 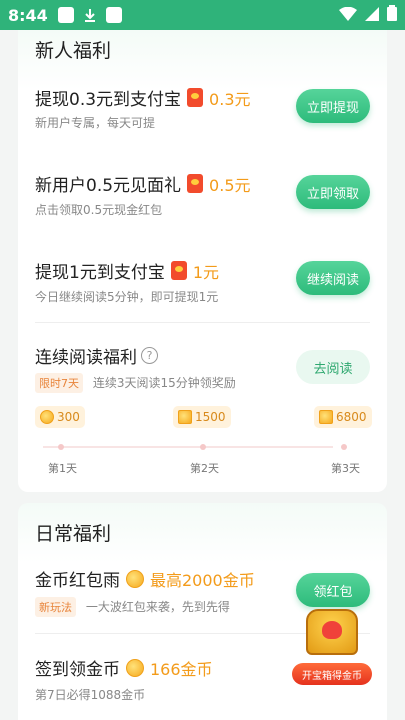 I want to click on treasure-chest-label: 开宝箱得金币, so click(x=332, y=674).